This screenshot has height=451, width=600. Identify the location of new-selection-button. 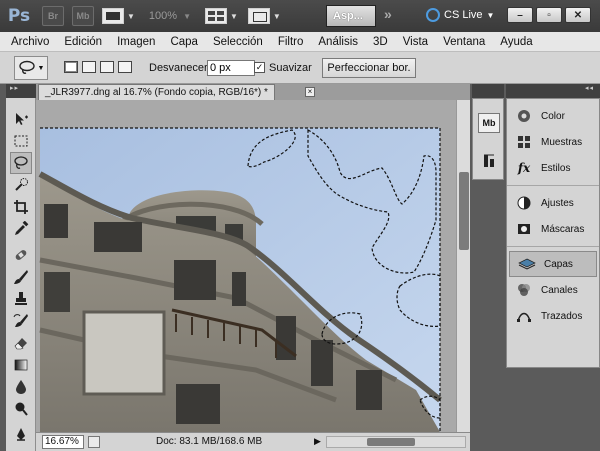
(71, 67).